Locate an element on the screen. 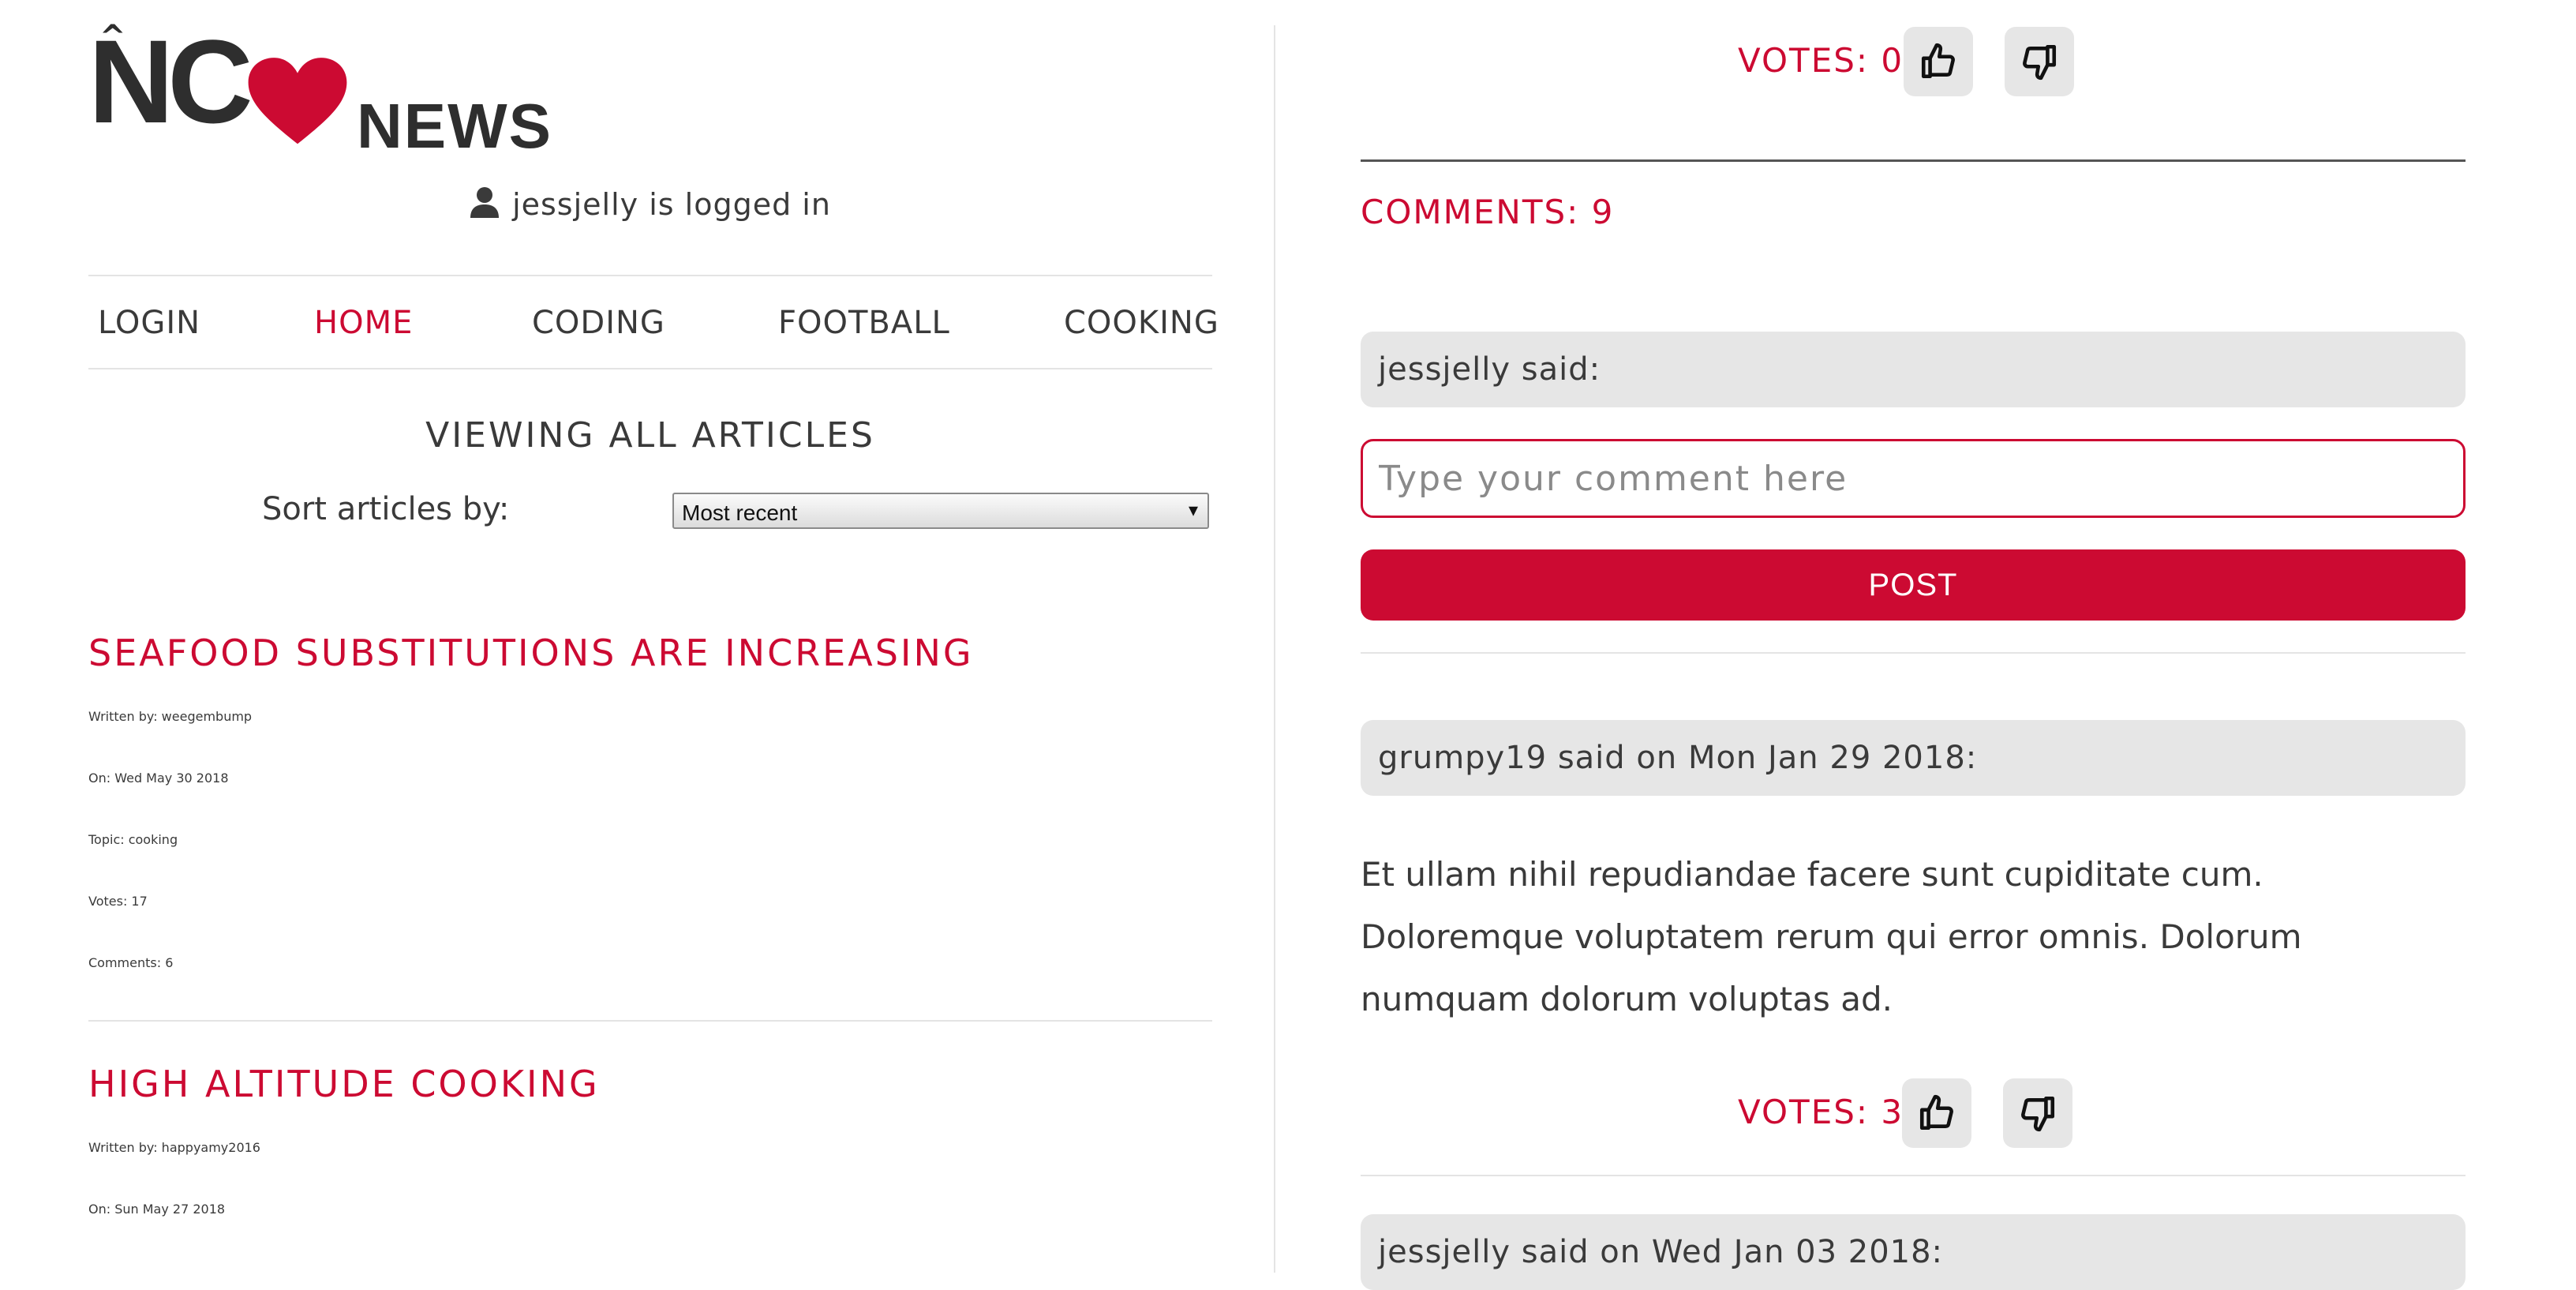 The width and height of the screenshot is (2576, 1290). comment-input is located at coordinates (1913, 478).